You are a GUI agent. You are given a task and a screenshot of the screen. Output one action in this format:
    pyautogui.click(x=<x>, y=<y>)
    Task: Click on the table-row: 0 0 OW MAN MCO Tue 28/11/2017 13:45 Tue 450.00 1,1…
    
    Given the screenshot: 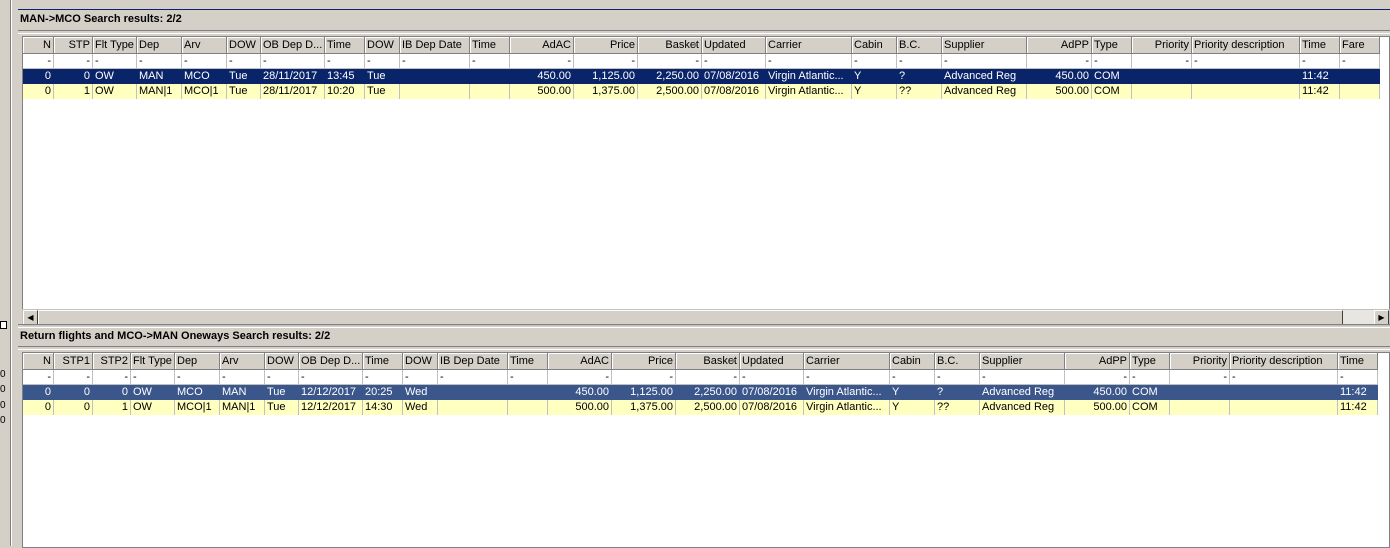 What is the action you would take?
    pyautogui.click(x=701, y=76)
    